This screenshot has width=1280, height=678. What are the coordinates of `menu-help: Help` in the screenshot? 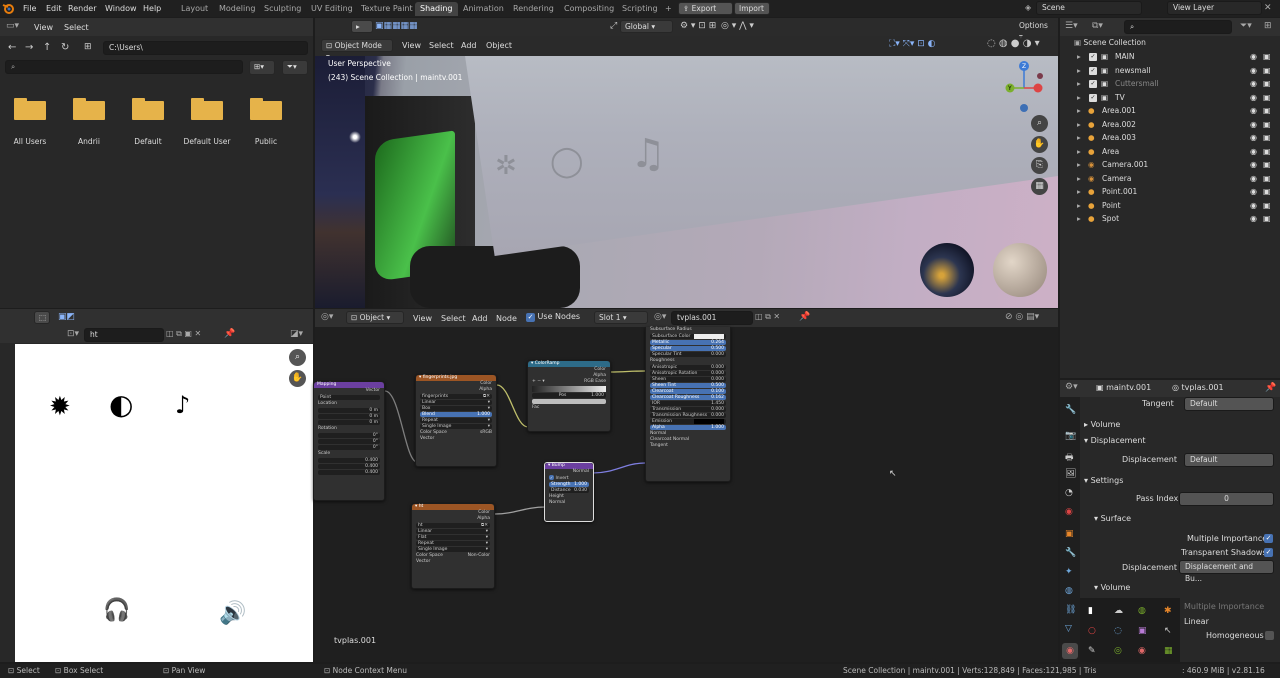 It's located at (152, 8).